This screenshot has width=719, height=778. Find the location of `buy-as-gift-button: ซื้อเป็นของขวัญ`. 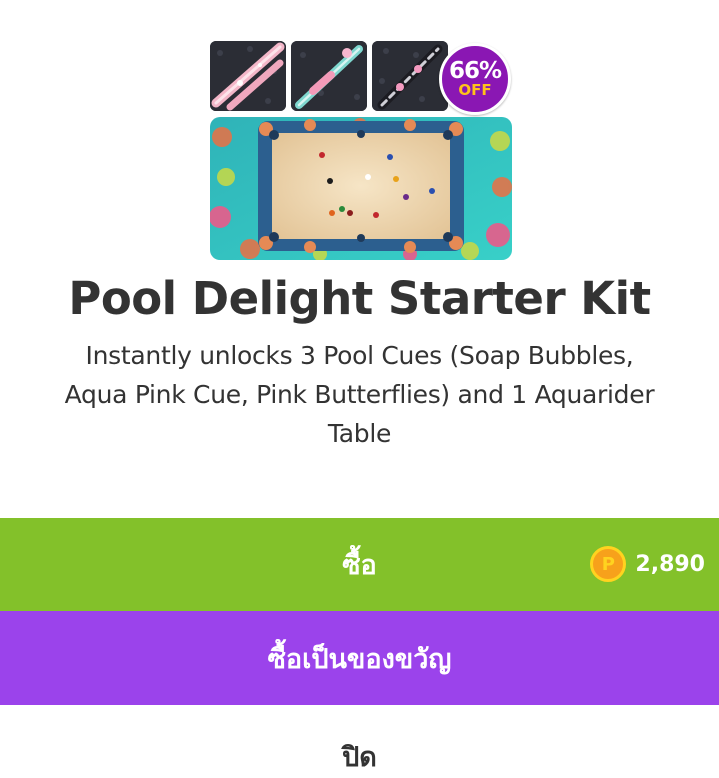

buy-as-gift-button: ซื้อเป็นของขวัญ is located at coordinates (359, 658).